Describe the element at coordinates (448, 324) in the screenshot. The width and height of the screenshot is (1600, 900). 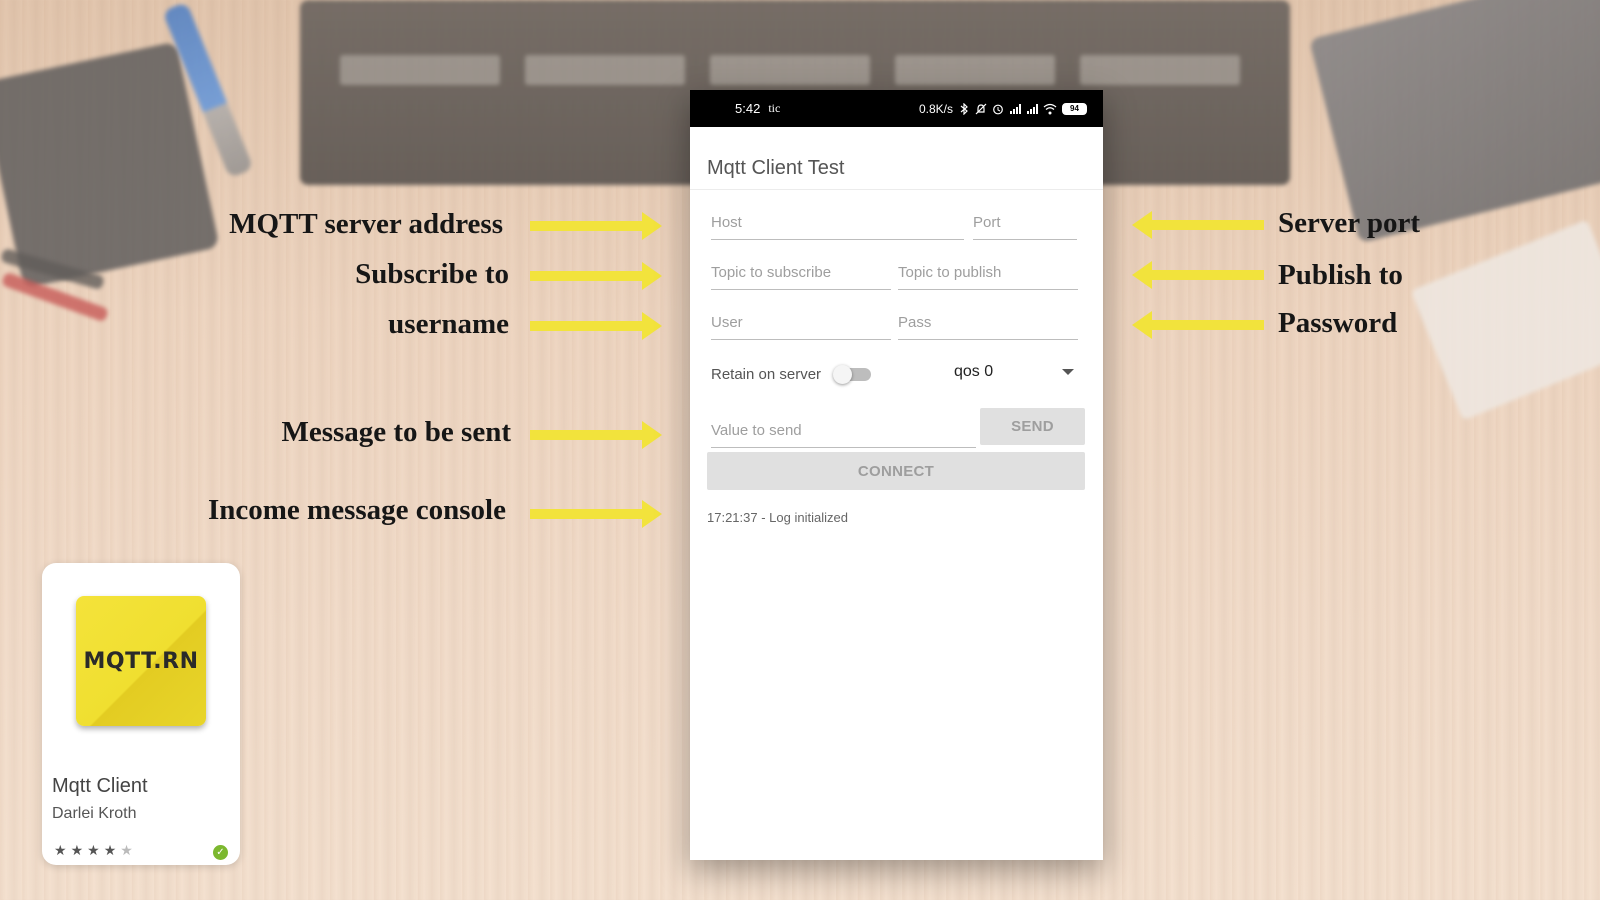
I see `annotation-username: username` at that location.